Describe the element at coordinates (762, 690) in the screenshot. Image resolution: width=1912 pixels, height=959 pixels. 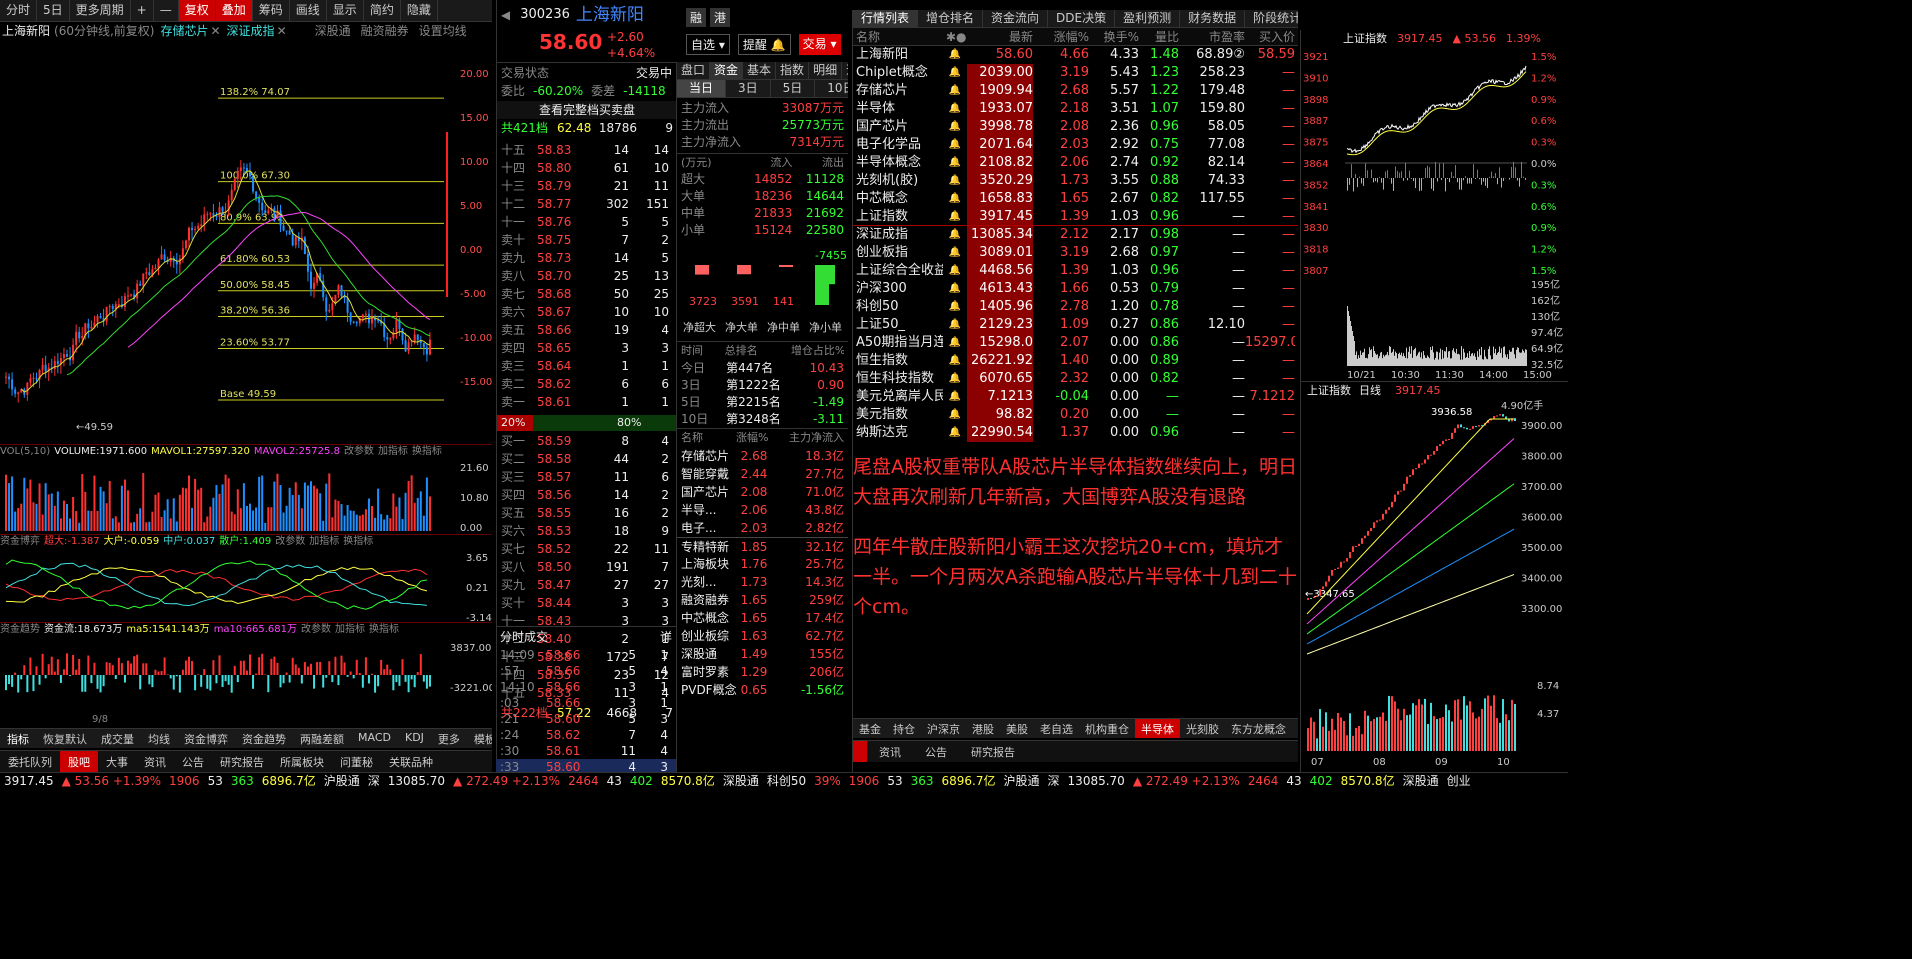
I see `sector-row: PVDF概念 0.65 -1.56亿` at that location.